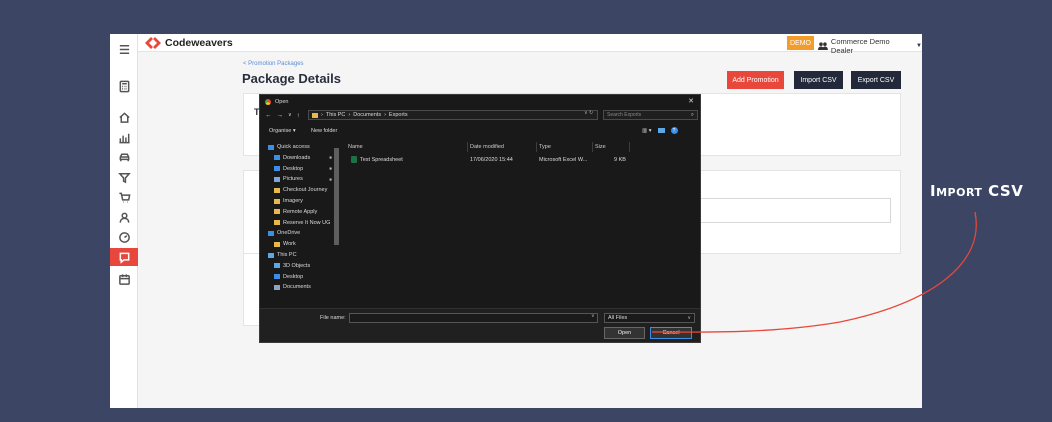  What do you see at coordinates (649, 318) in the screenshot?
I see `file-type-select: All Files ∨` at bounding box center [649, 318].